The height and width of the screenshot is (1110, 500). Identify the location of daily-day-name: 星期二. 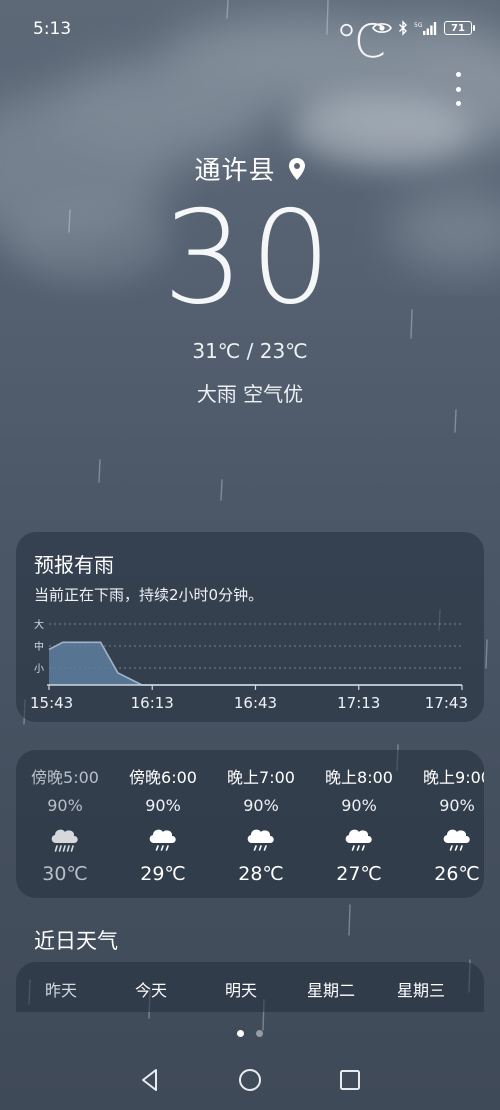
(330, 990).